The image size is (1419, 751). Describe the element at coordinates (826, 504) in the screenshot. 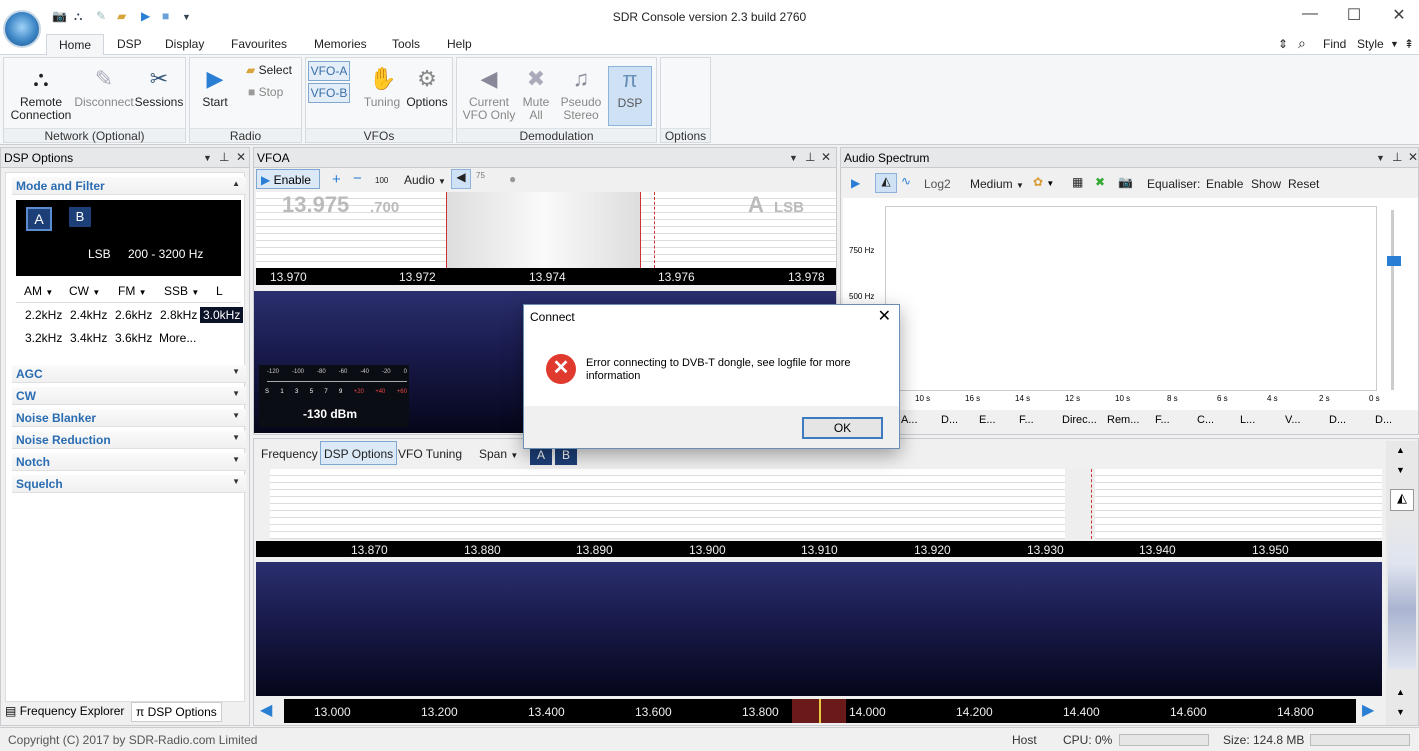

I see `main-spectrum-plot` at that location.